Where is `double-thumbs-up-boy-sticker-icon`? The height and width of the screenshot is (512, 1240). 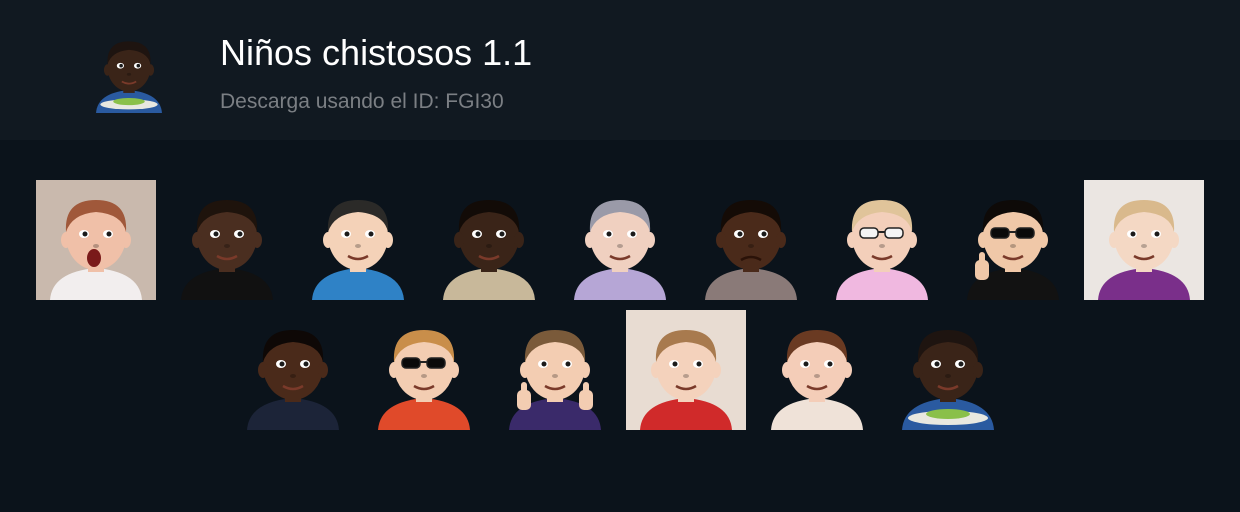 double-thumbs-up-boy-sticker-icon is located at coordinates (555, 370).